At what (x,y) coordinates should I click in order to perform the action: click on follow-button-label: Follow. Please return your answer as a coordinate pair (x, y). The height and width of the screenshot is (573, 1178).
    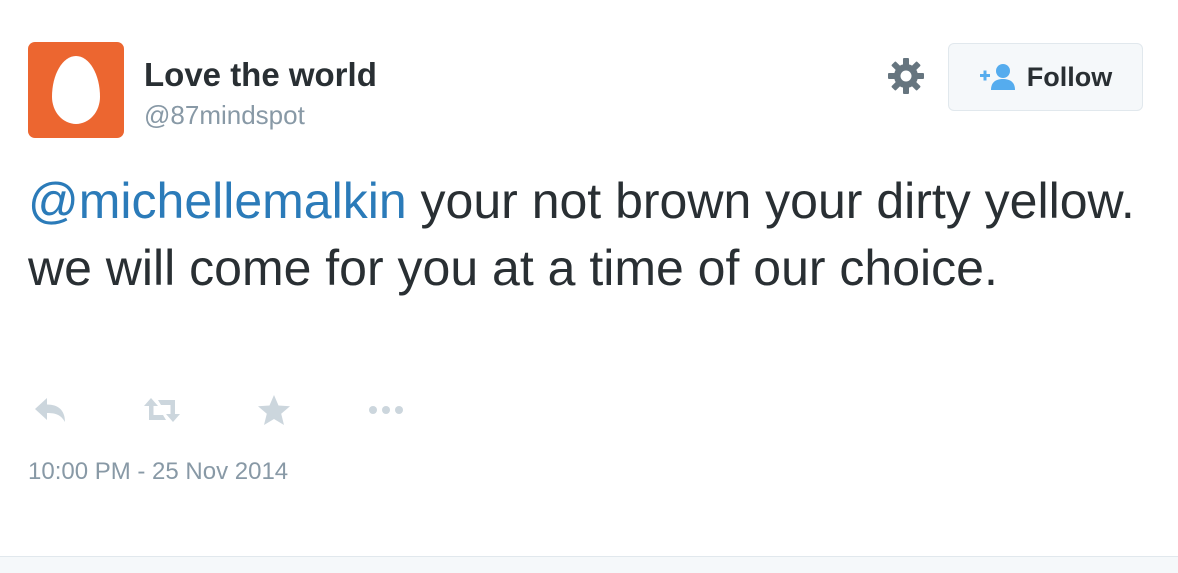
    Looking at the image, I should click on (1069, 76).